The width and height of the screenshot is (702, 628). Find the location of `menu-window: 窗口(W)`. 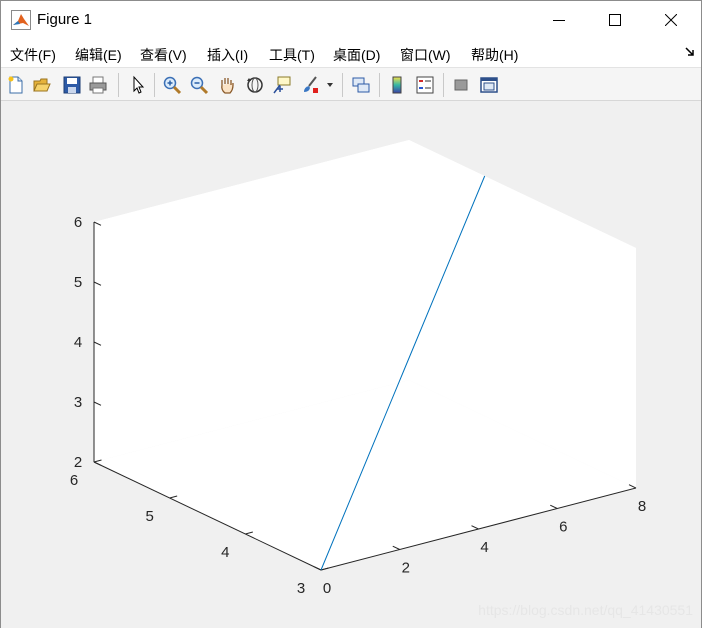

menu-window: 窗口(W) is located at coordinates (425, 55).